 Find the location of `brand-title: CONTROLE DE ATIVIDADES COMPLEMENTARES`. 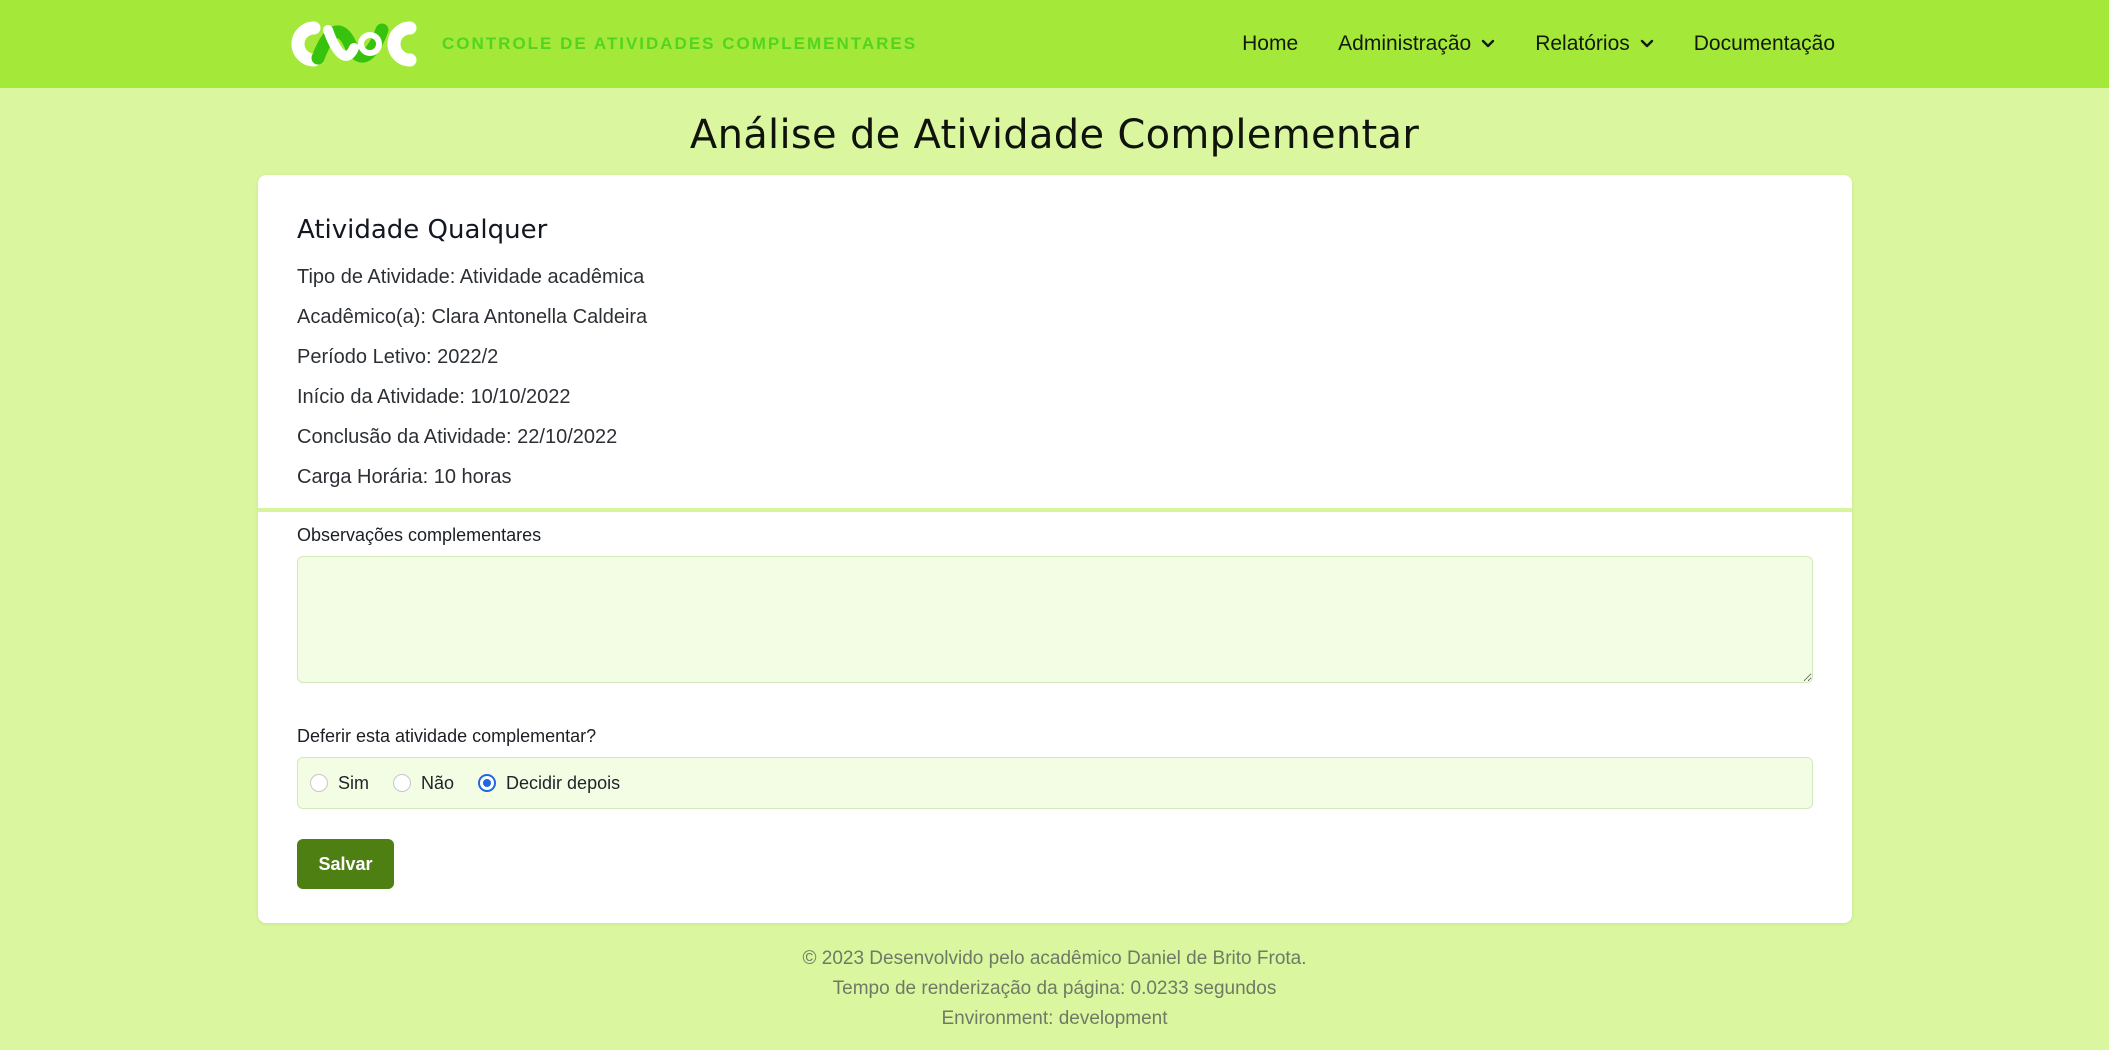

brand-title: CONTROLE DE ATIVIDADES COMPLEMENTARES is located at coordinates (680, 43).